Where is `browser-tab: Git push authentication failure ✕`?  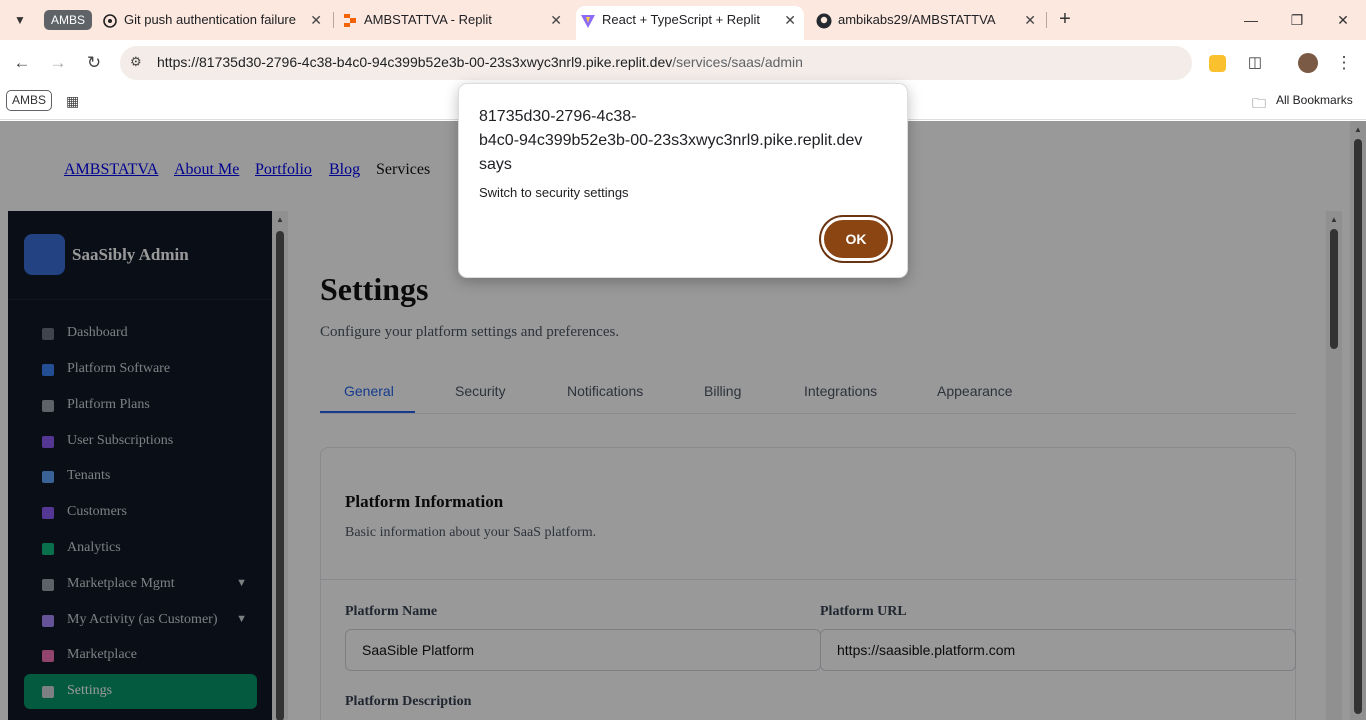
browser-tab: Git push authentication failure ✕ is located at coordinates (214, 21).